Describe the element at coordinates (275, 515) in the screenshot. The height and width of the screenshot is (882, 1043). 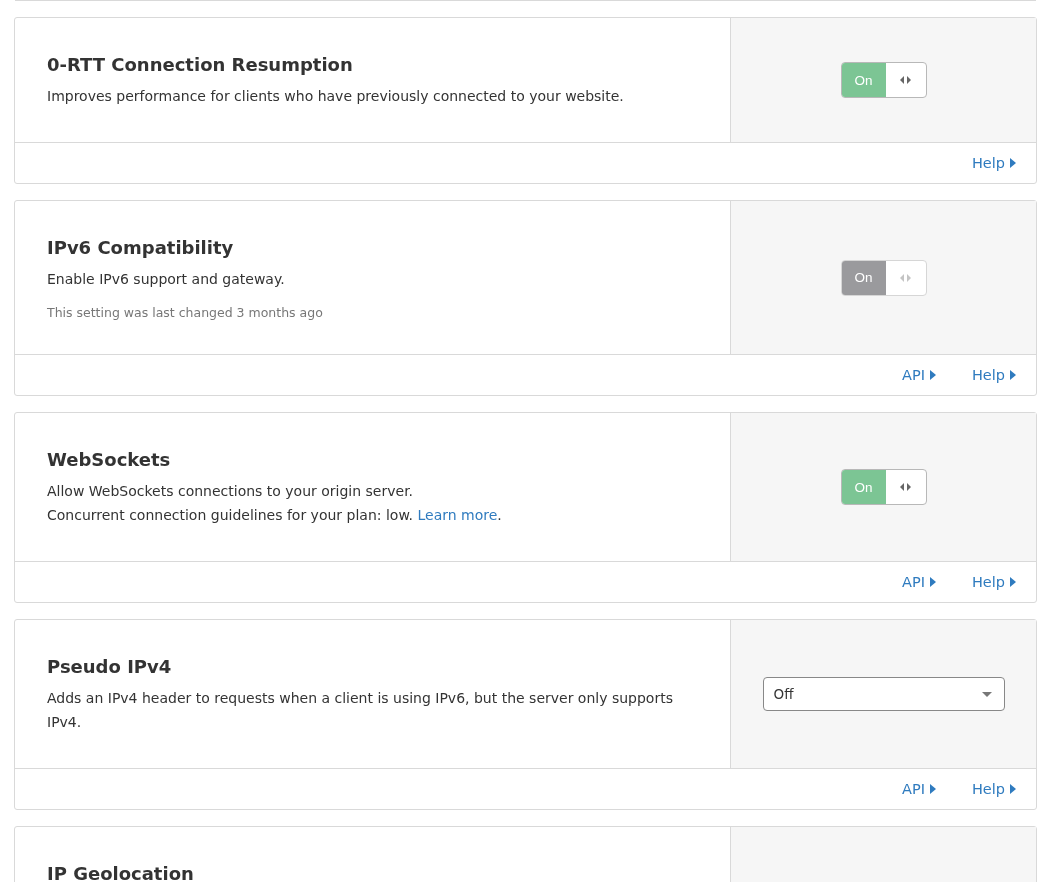
I see `setting-description: Concurrent connection guidelines for your plan: low. Learn more.` at that location.